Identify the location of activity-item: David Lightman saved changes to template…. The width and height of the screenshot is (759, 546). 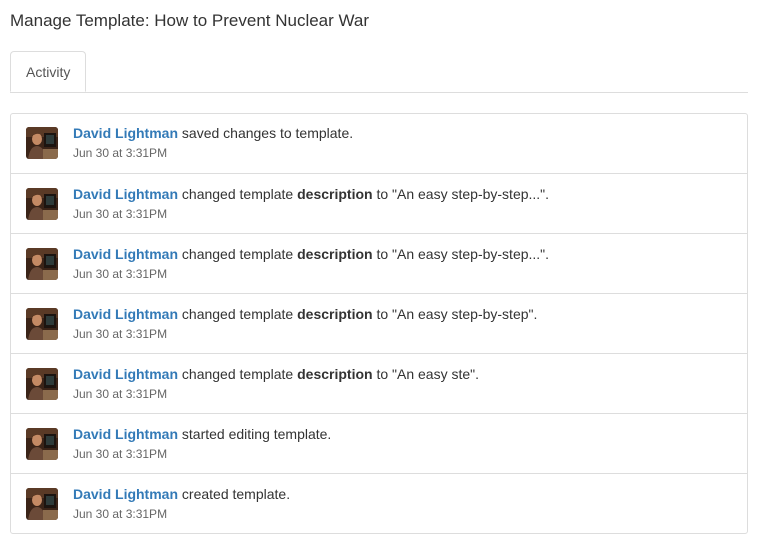
(379, 143).